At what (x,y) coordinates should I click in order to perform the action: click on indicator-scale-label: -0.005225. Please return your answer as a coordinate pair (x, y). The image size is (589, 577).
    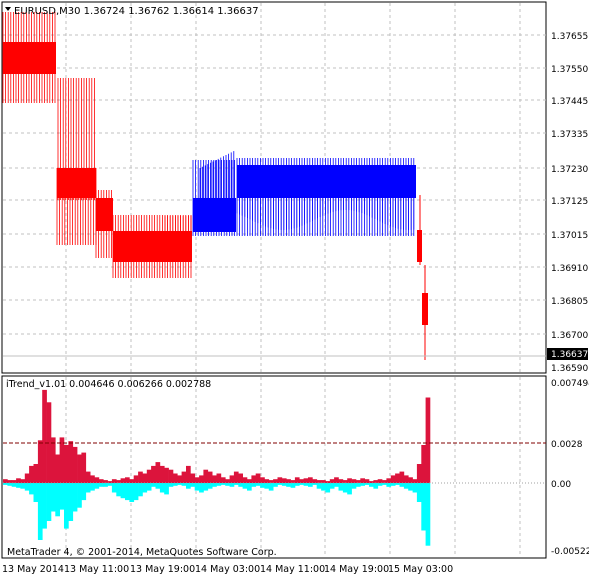
    Looking at the image, I should click on (570, 552).